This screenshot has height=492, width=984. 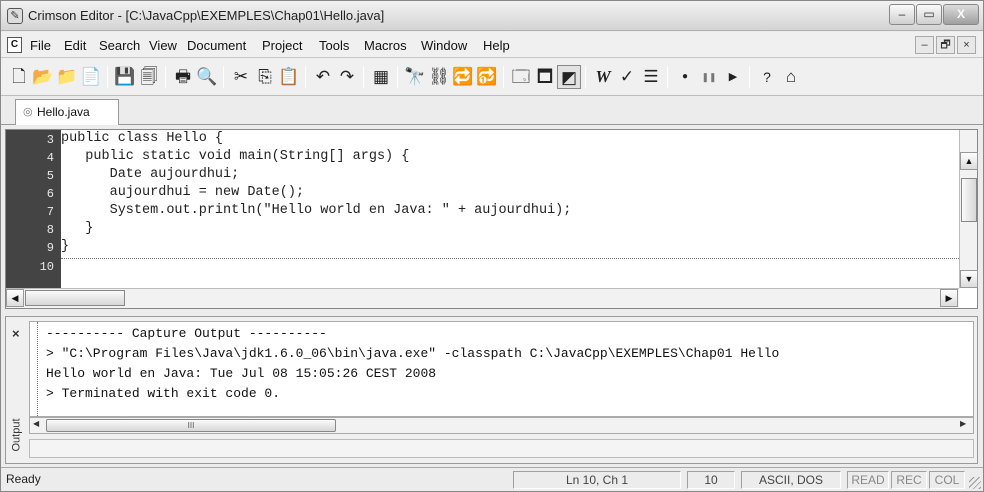 What do you see at coordinates (235, 156) in the screenshot?
I see `code-line: public static void main(String[] args) {` at bounding box center [235, 156].